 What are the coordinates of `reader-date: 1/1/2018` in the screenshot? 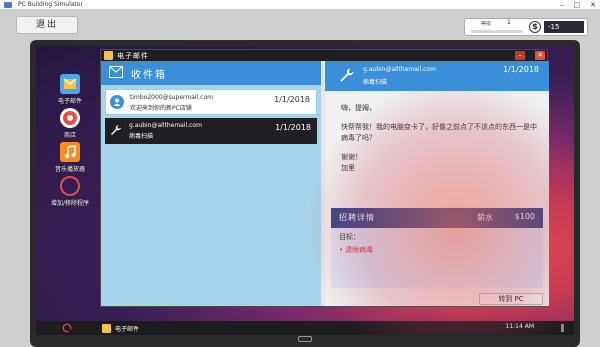 It's located at (521, 69).